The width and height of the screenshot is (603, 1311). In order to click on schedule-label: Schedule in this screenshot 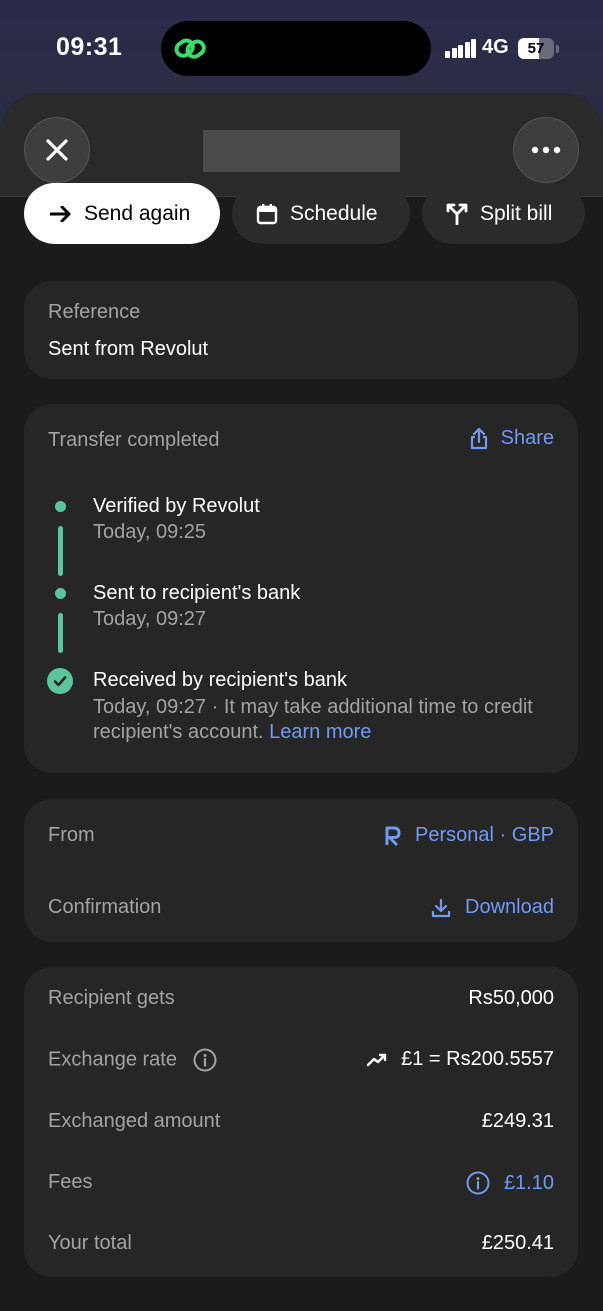, I will do `click(334, 213)`.